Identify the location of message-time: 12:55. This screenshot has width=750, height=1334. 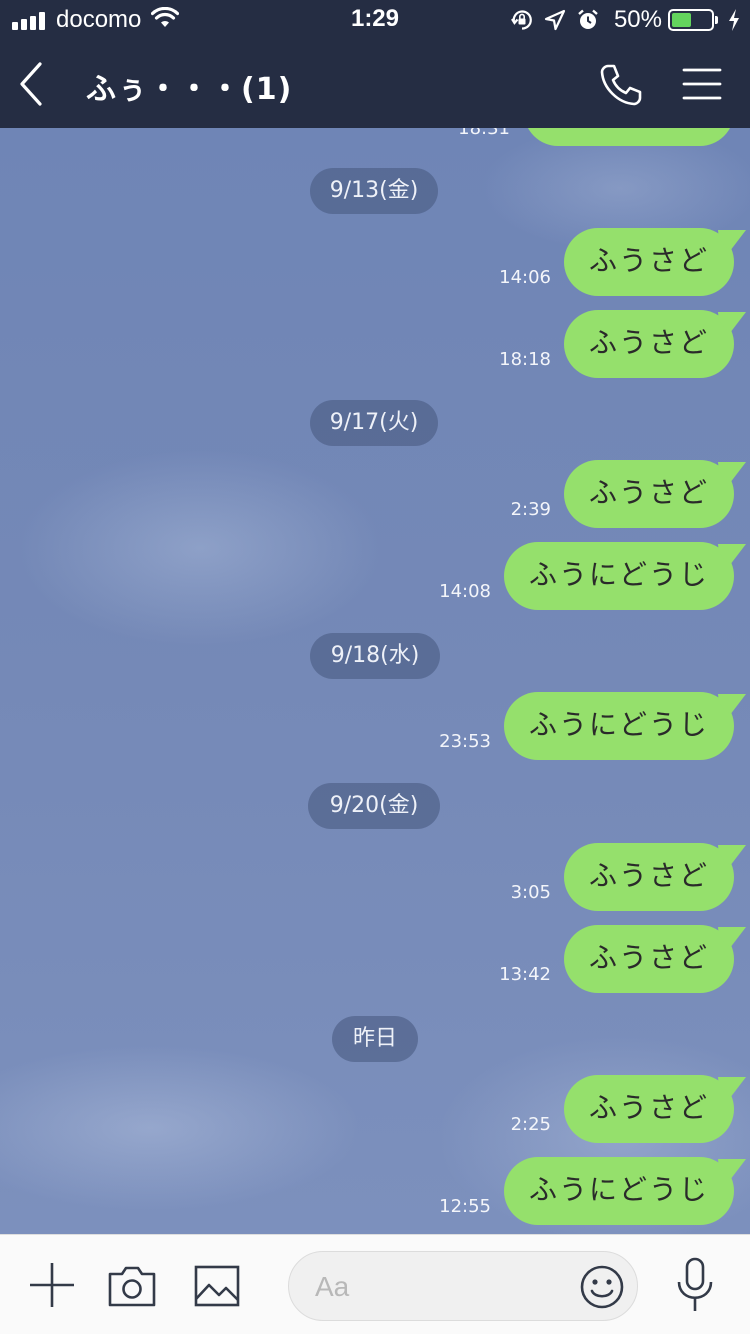
(465, 1206).